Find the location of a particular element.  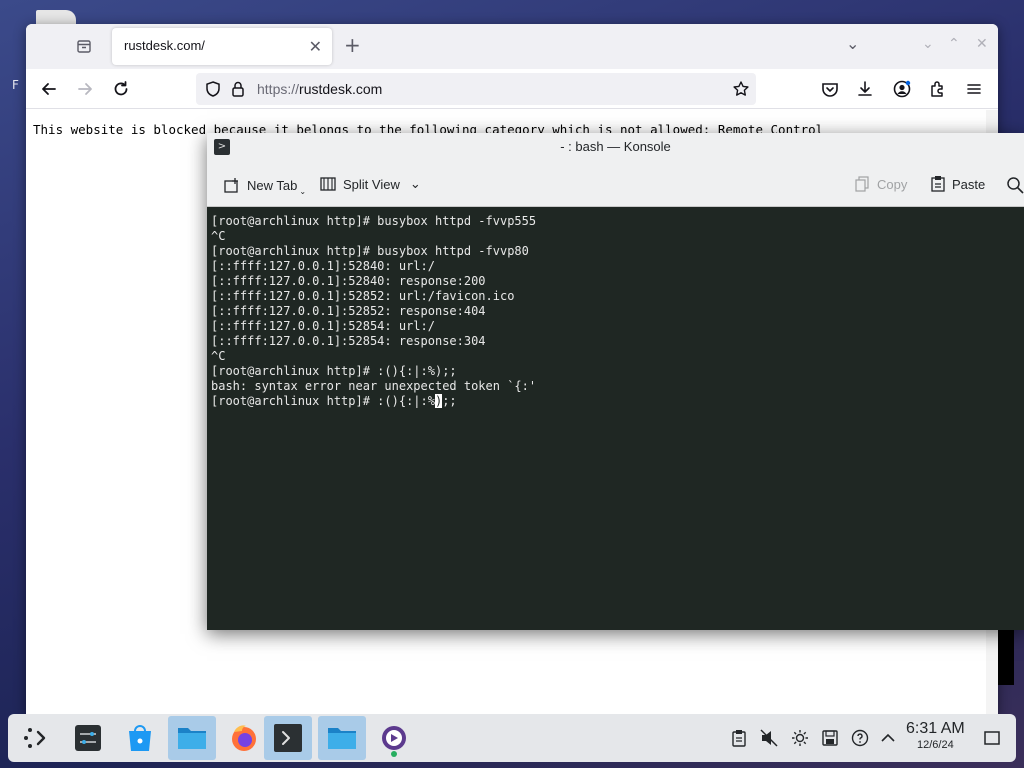

paste-button: Paste is located at coordinates (957, 184).